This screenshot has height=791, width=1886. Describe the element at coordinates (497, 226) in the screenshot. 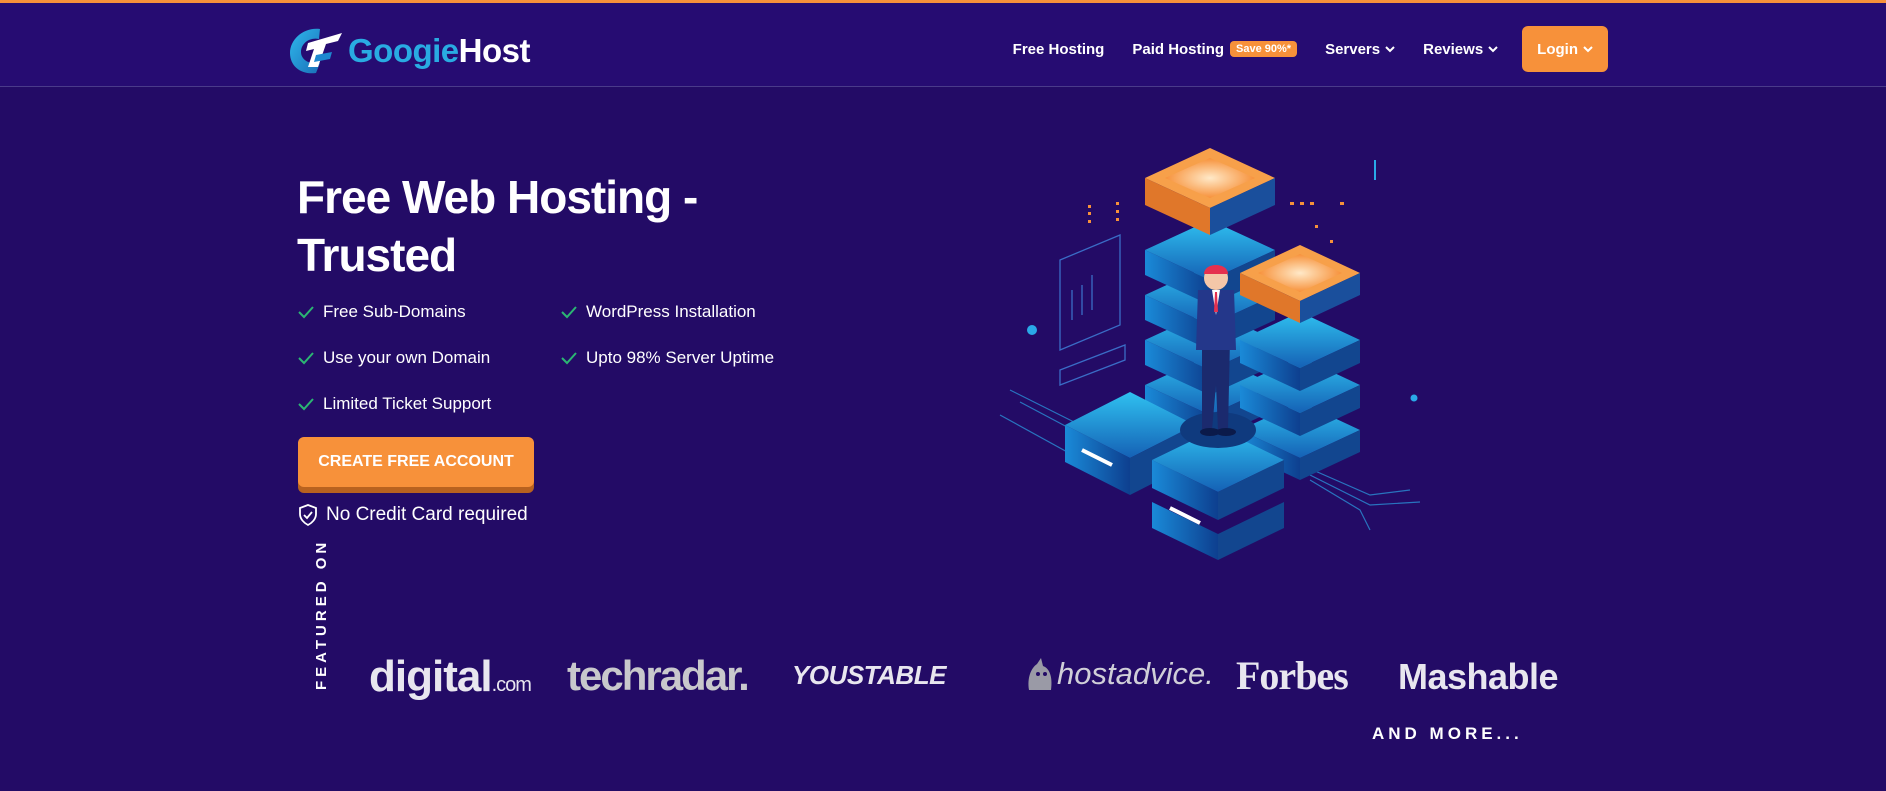

I see `hero-title: Free Web Hosting - Trusted` at that location.